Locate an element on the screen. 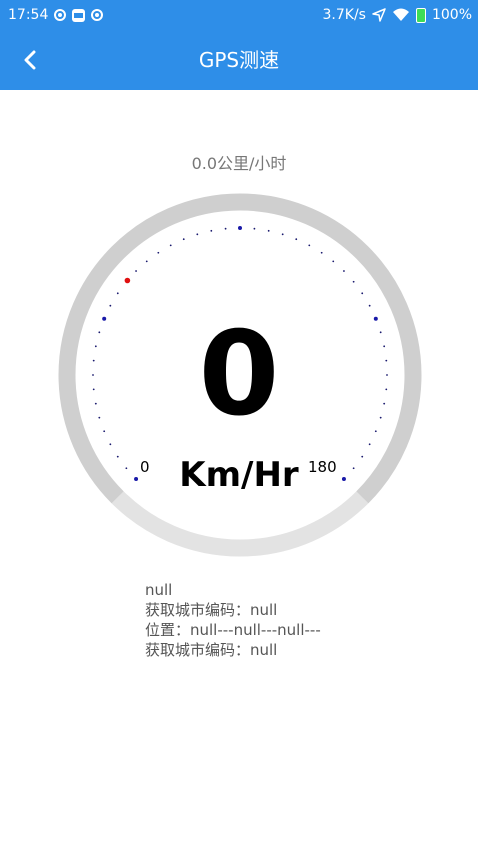 This screenshot has width=478, height=850. status-bar: 17:54 3.7K/s 100% is located at coordinates (239, 15).